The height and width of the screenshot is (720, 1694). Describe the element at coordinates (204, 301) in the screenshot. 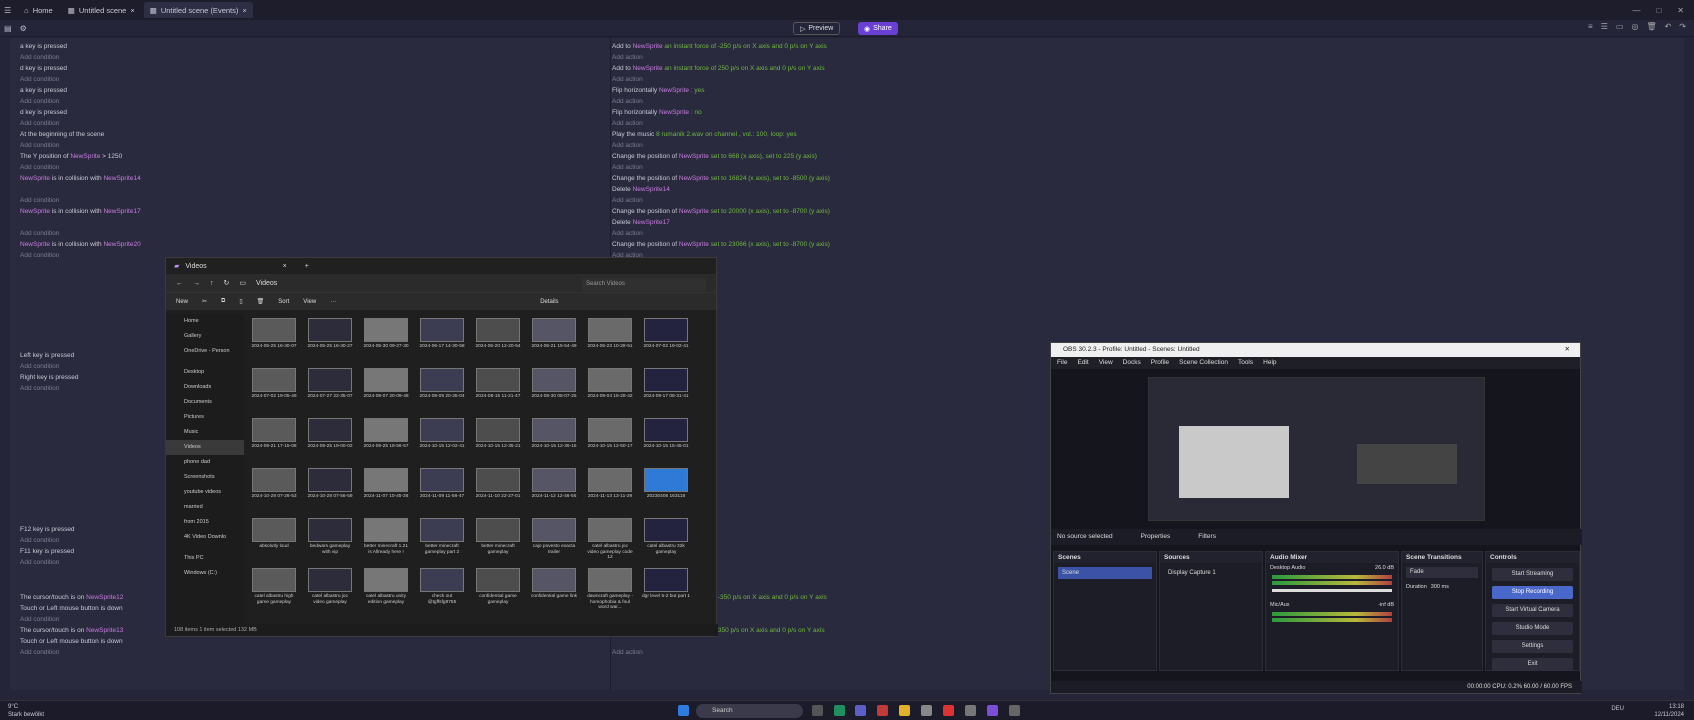

I see `cut-icon: ✂` at that location.